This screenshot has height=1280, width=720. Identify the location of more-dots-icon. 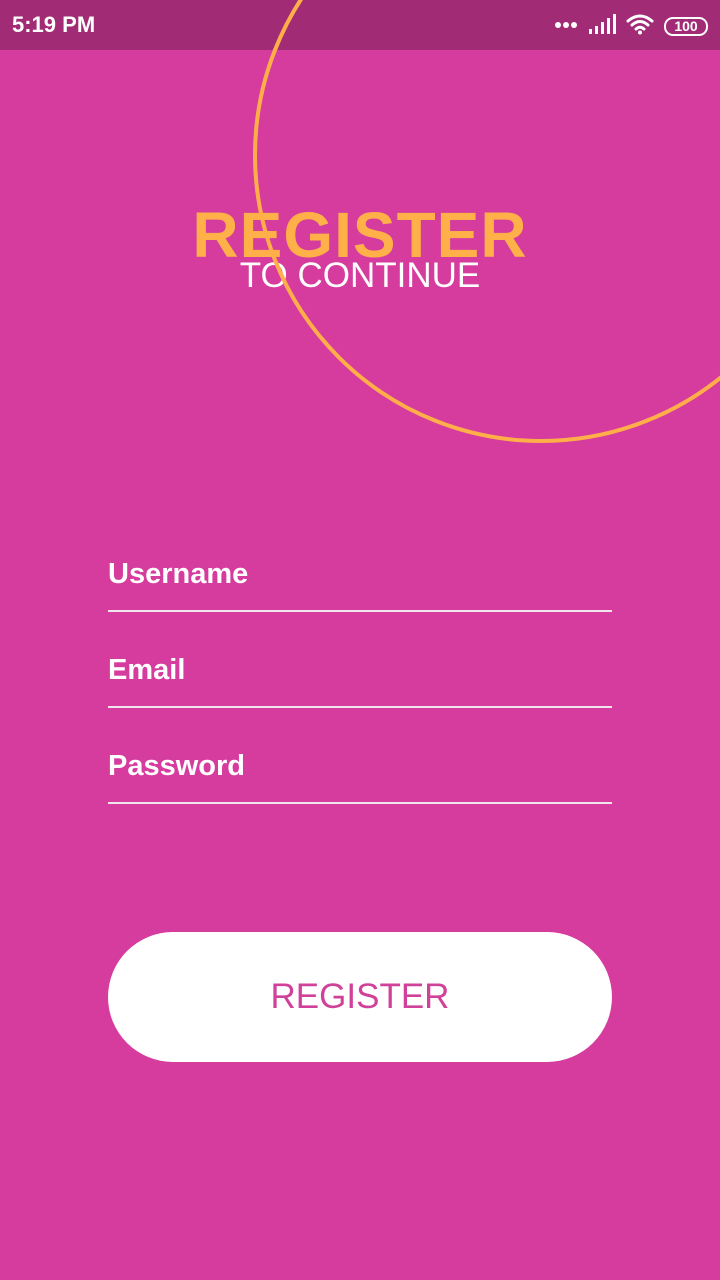
(566, 26).